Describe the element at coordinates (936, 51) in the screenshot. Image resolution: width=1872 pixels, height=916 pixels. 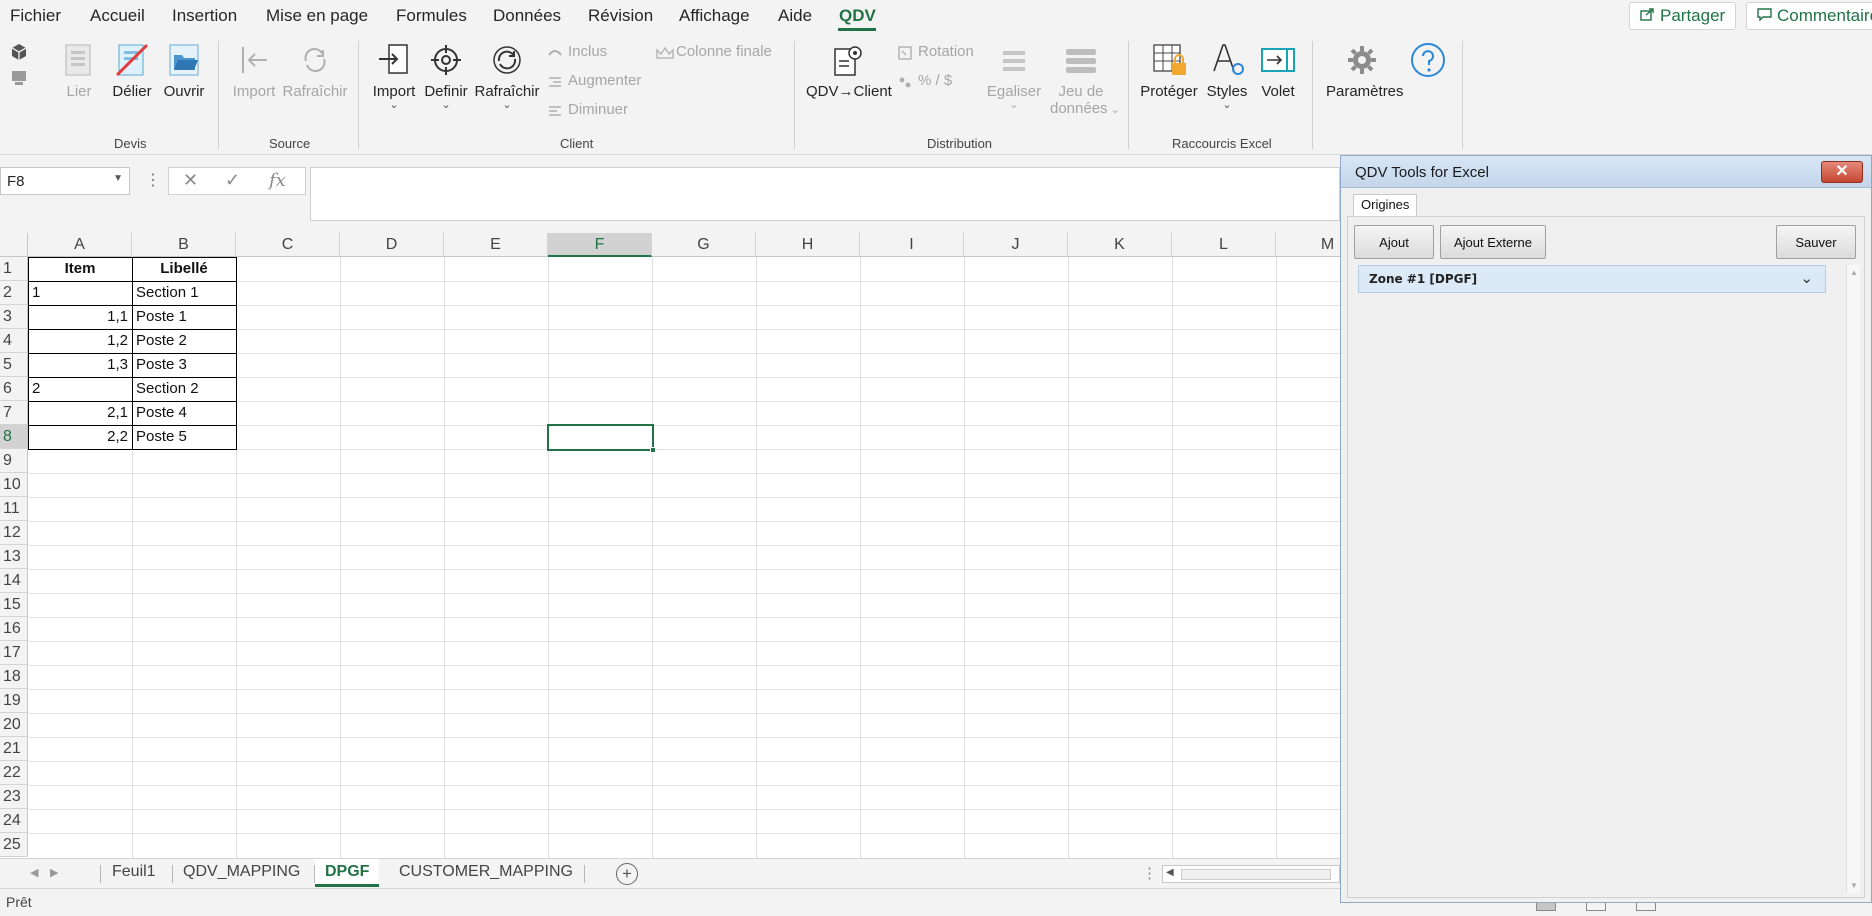
I see `rotation-button: Rotation` at that location.